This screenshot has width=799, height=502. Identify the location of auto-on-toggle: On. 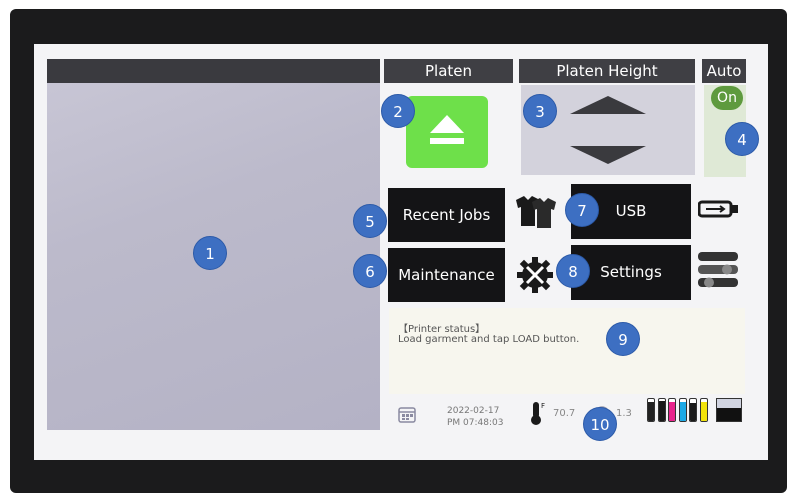
(727, 98).